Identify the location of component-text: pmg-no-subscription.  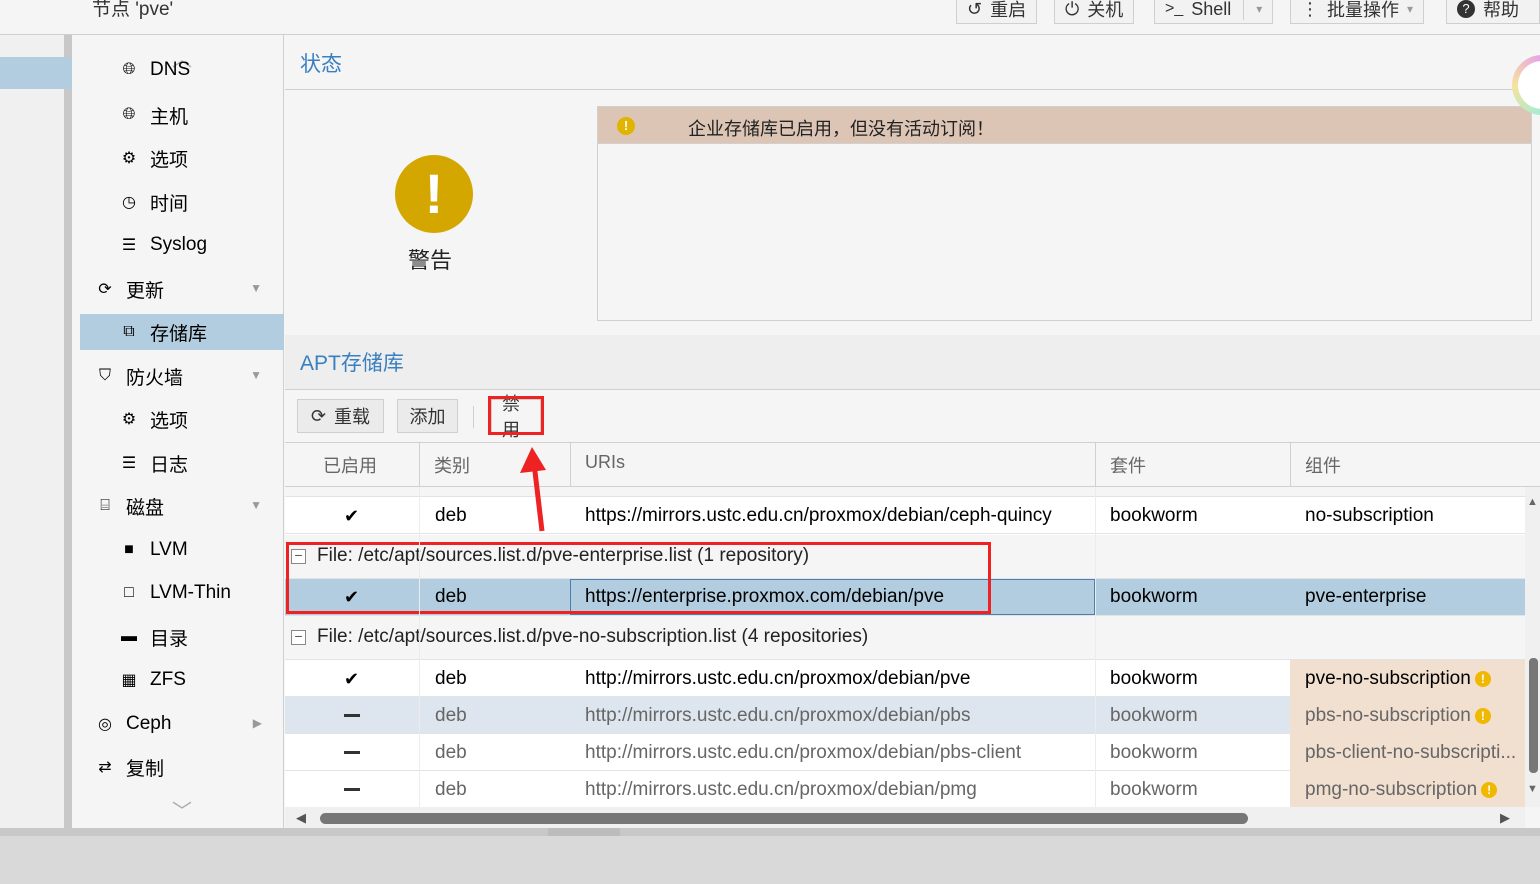
(1391, 789).